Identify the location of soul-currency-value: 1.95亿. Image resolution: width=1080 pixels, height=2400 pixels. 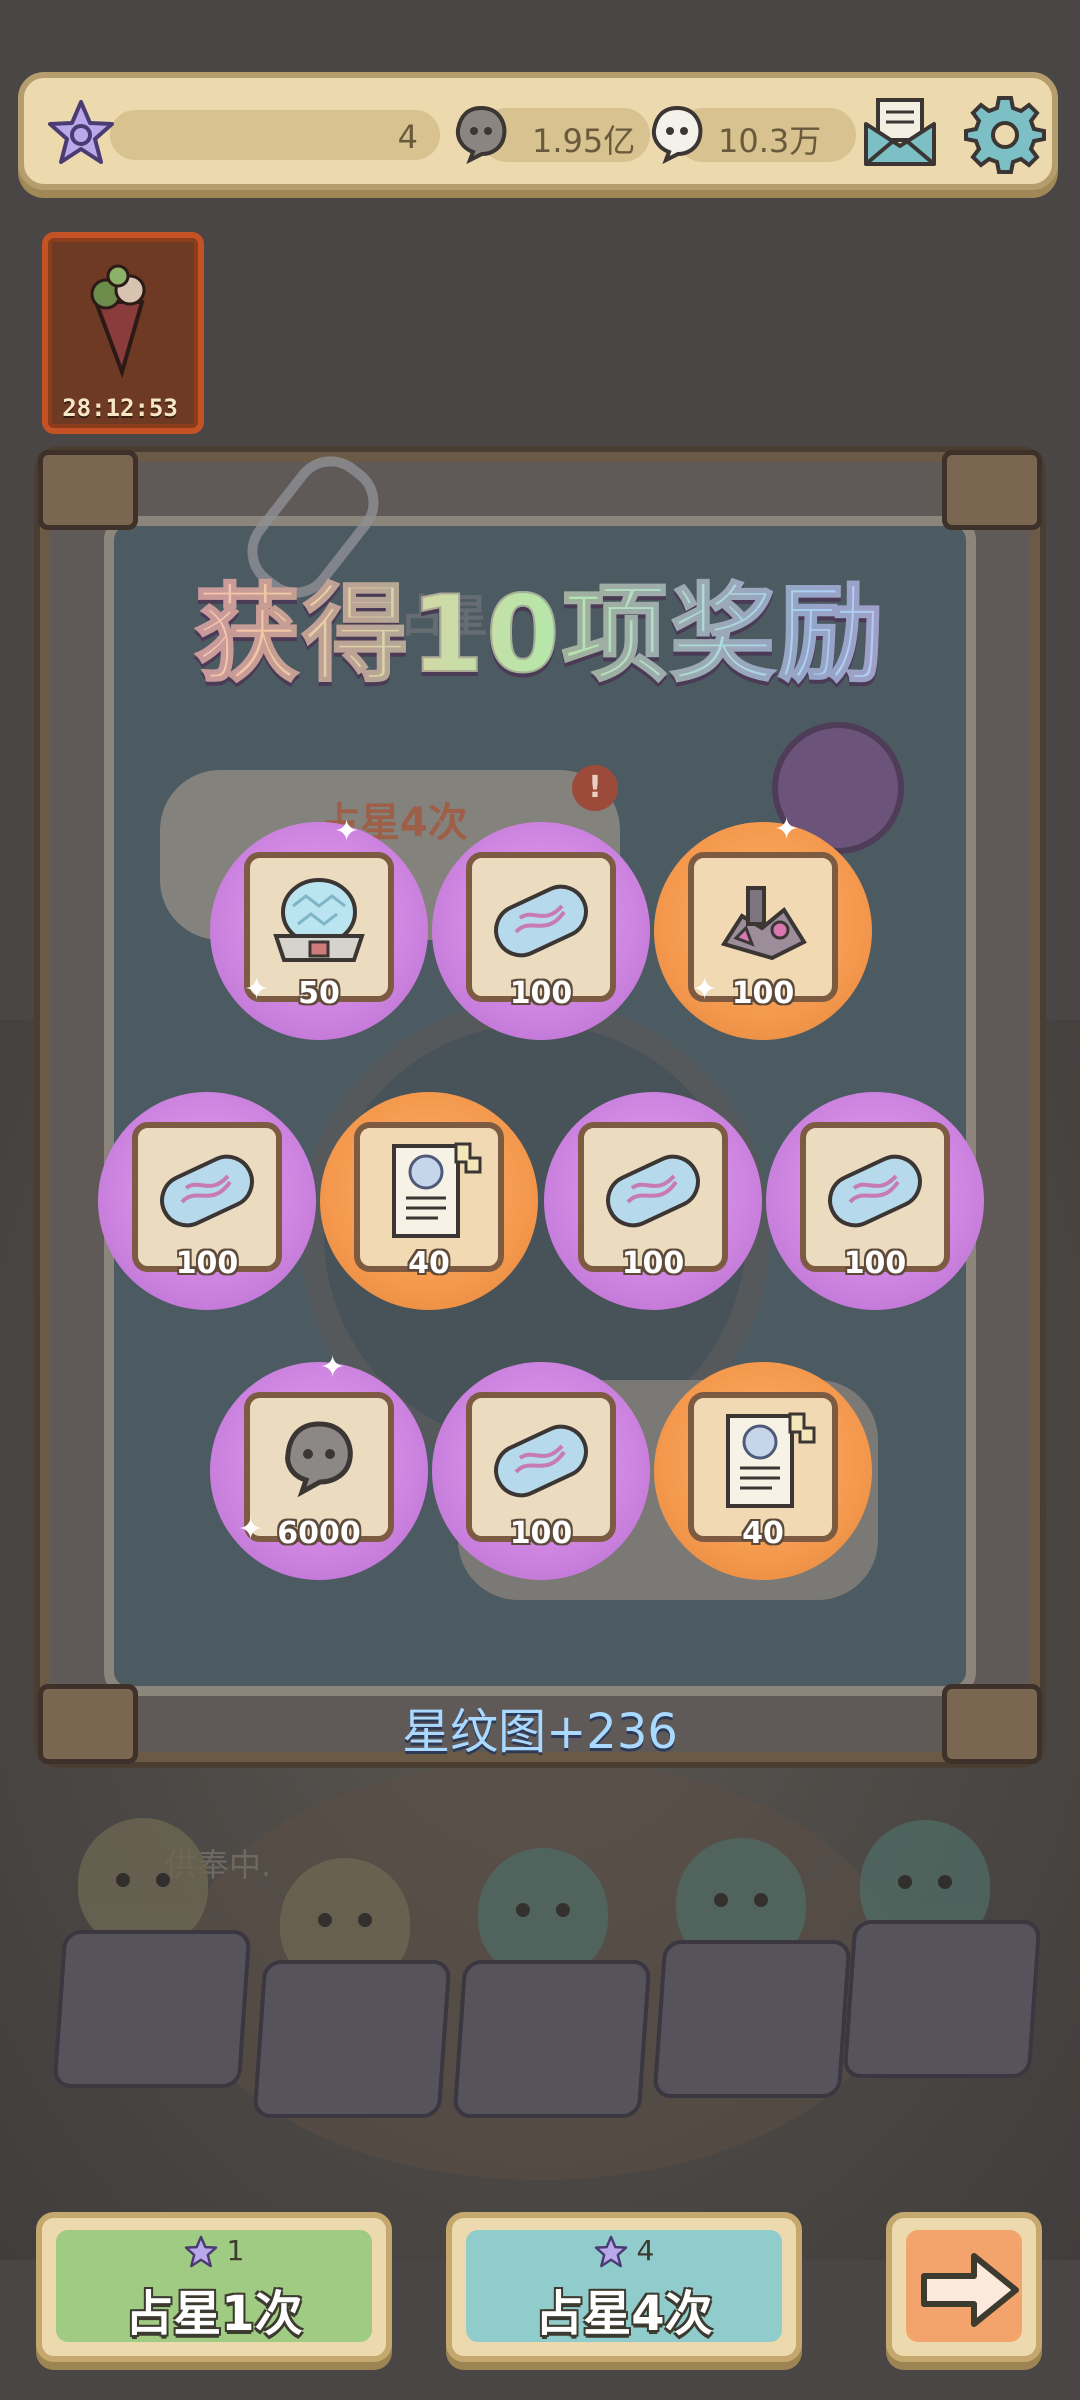
(584, 141).